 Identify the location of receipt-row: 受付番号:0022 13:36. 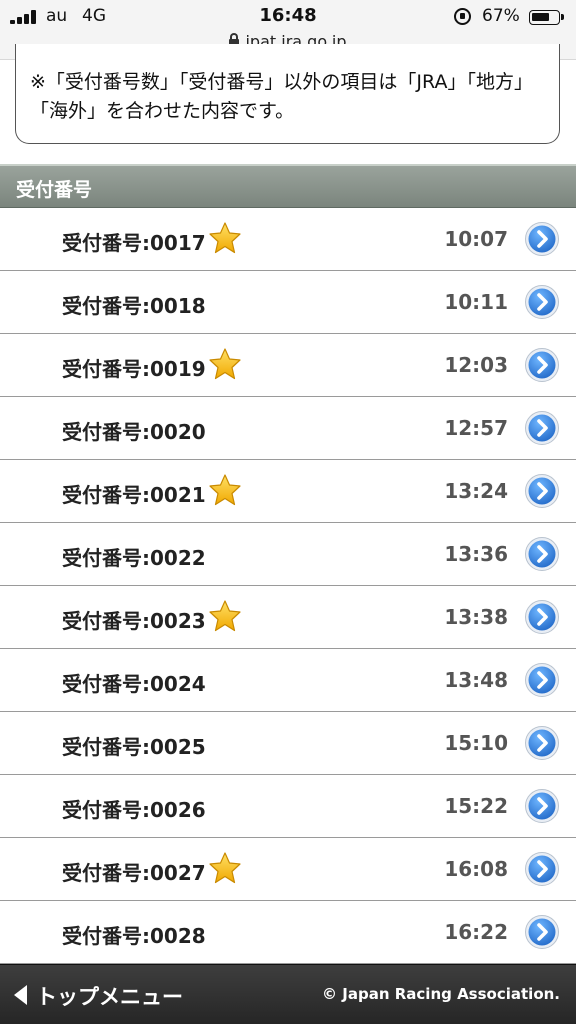
(288, 554).